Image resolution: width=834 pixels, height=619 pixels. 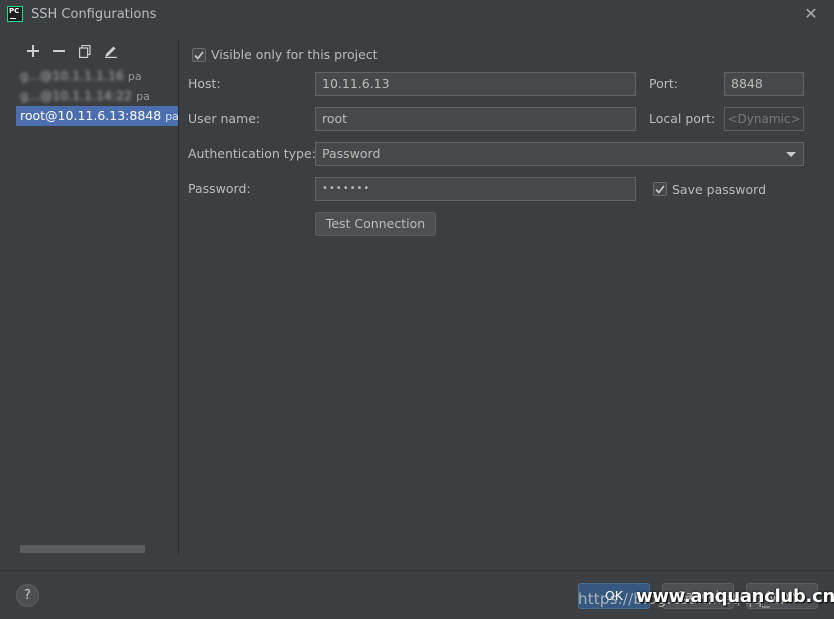 What do you see at coordinates (559, 154) in the screenshot?
I see `auth-type-select: Password` at bounding box center [559, 154].